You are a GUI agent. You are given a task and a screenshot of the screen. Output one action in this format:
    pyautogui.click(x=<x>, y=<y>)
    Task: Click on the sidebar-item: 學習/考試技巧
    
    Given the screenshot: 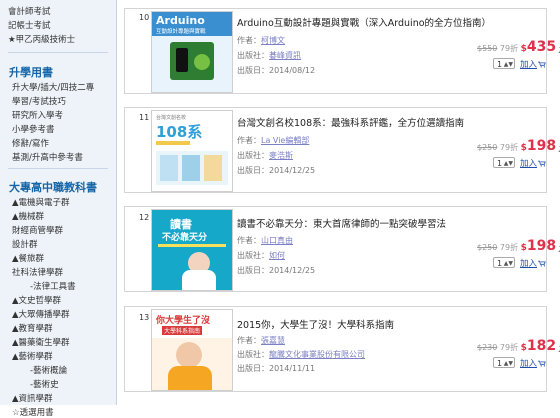 What is the action you would take?
    pyautogui.click(x=39, y=101)
    